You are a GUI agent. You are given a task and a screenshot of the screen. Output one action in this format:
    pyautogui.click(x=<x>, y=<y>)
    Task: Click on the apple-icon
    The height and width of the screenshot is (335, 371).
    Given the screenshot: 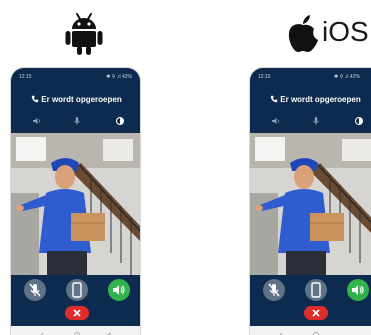 What is the action you would take?
    pyautogui.click(x=303, y=33)
    